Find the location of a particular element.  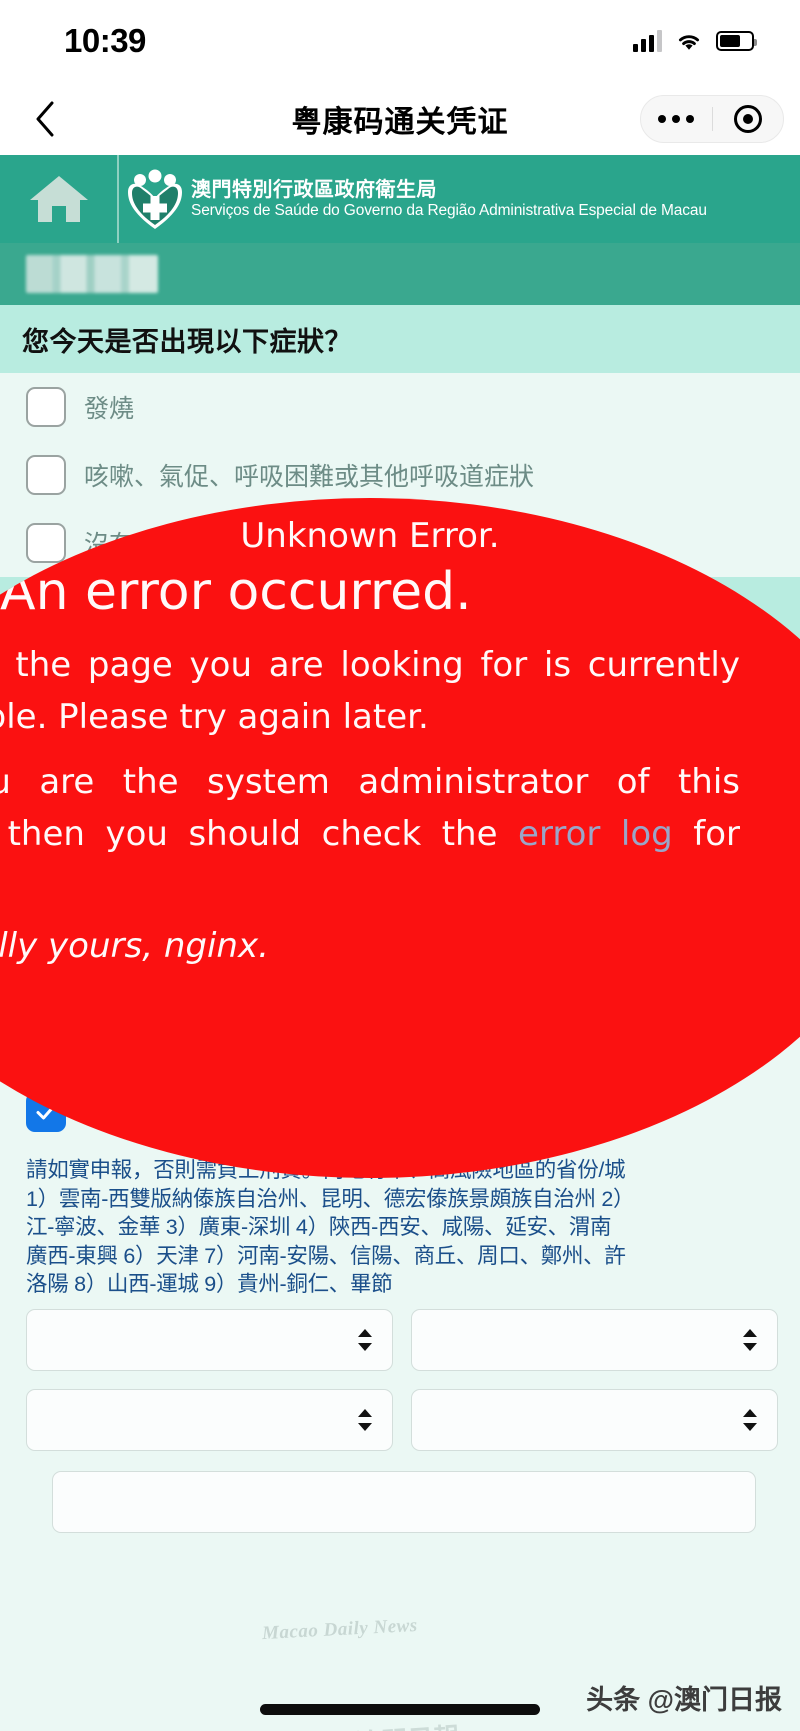

health-shield-icon is located at coordinates (155, 199).